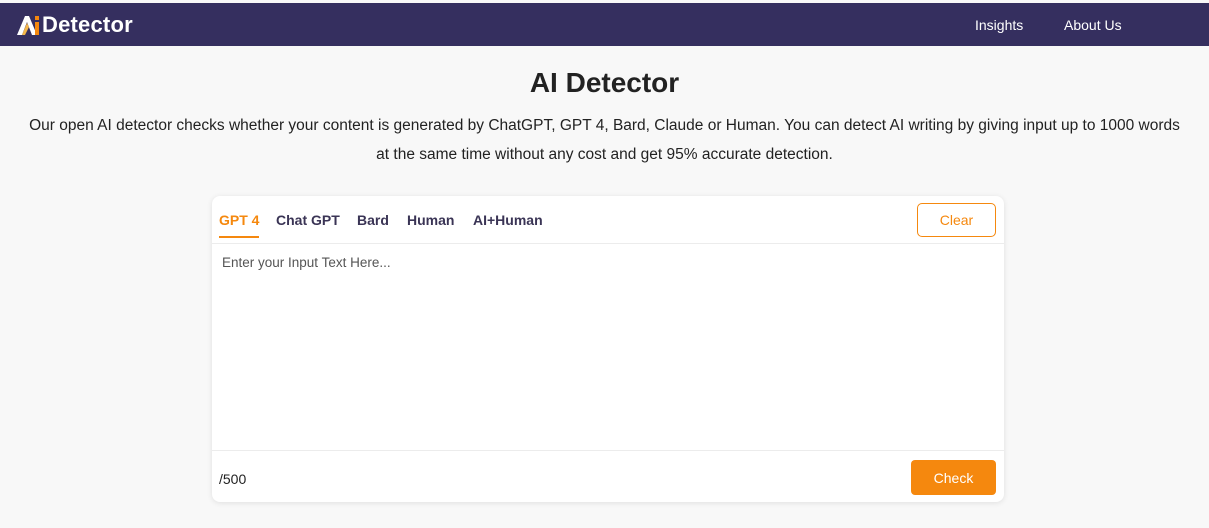 The width and height of the screenshot is (1209, 528). What do you see at coordinates (28, 25) in the screenshot?
I see `ai-logo-icon` at bounding box center [28, 25].